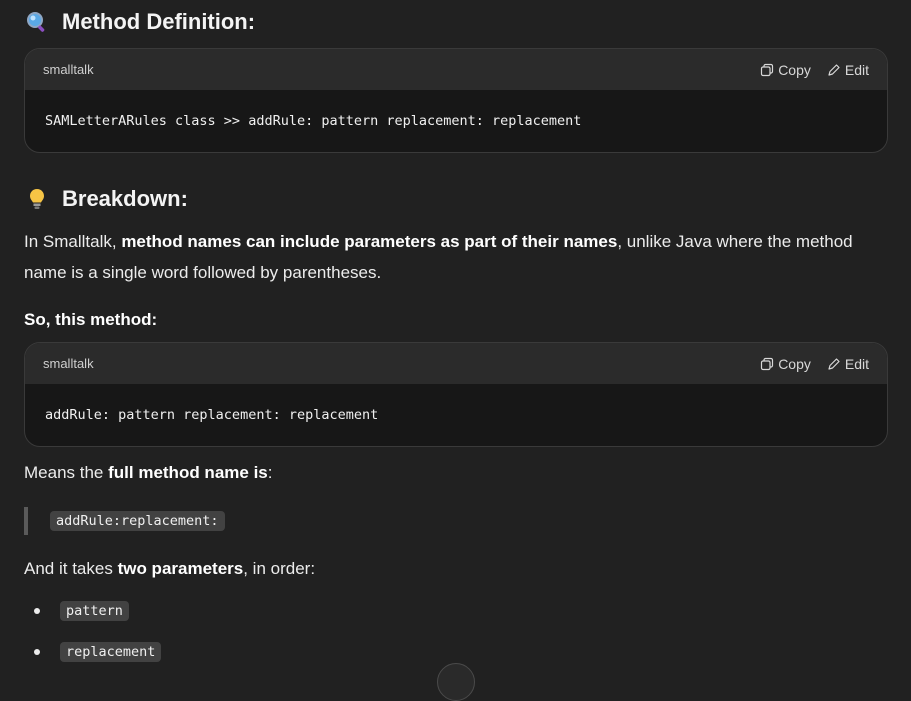  What do you see at coordinates (279, 568) in the screenshot?
I see `text: , in order:` at bounding box center [279, 568].